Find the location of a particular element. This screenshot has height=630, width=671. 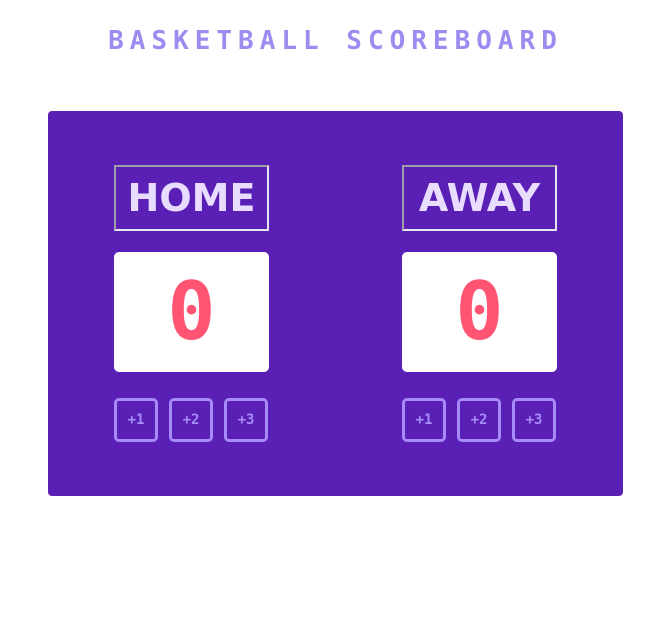

away-add-2-button: +2 is located at coordinates (479, 420).